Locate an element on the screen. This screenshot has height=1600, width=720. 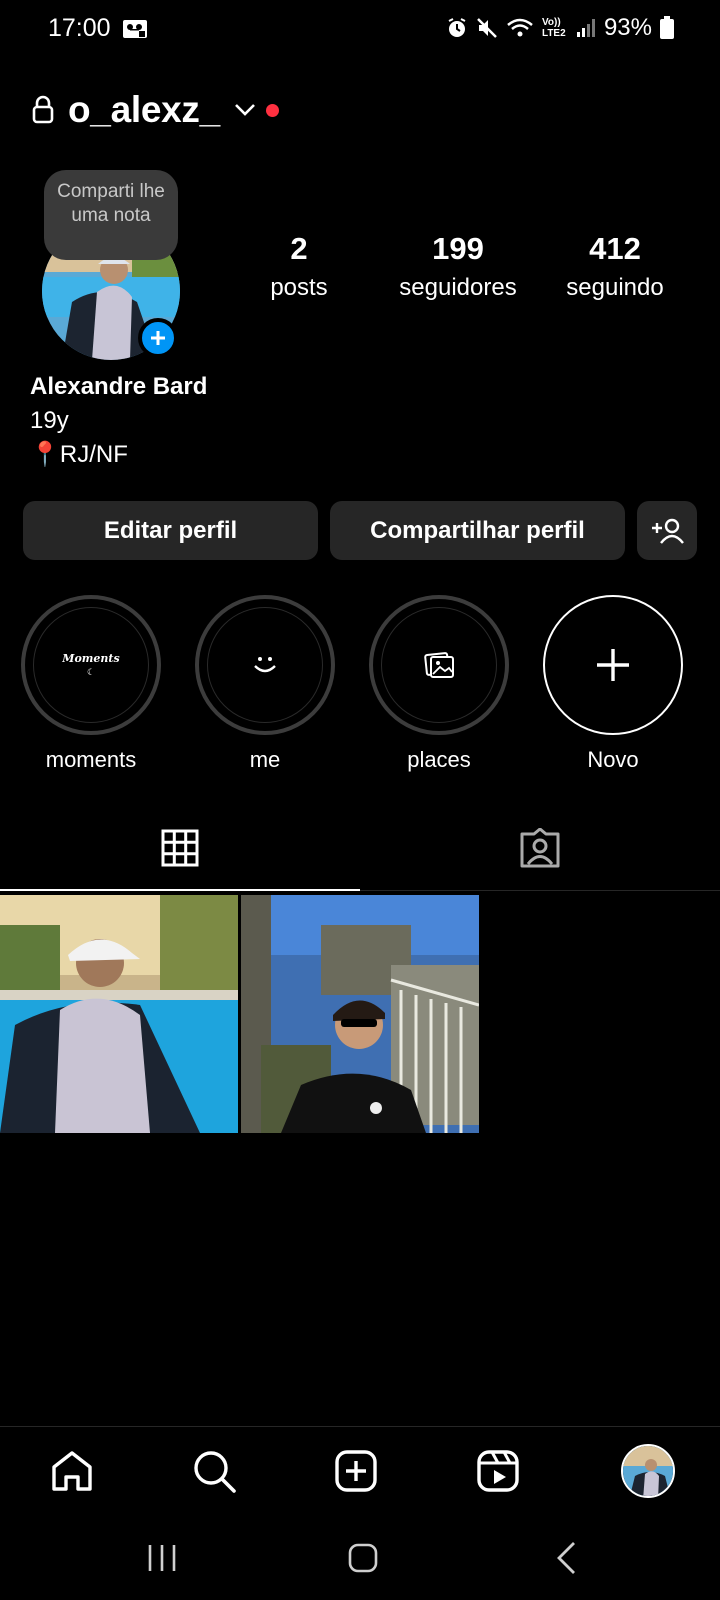
bottom-nav is located at coordinates (360, 1470).